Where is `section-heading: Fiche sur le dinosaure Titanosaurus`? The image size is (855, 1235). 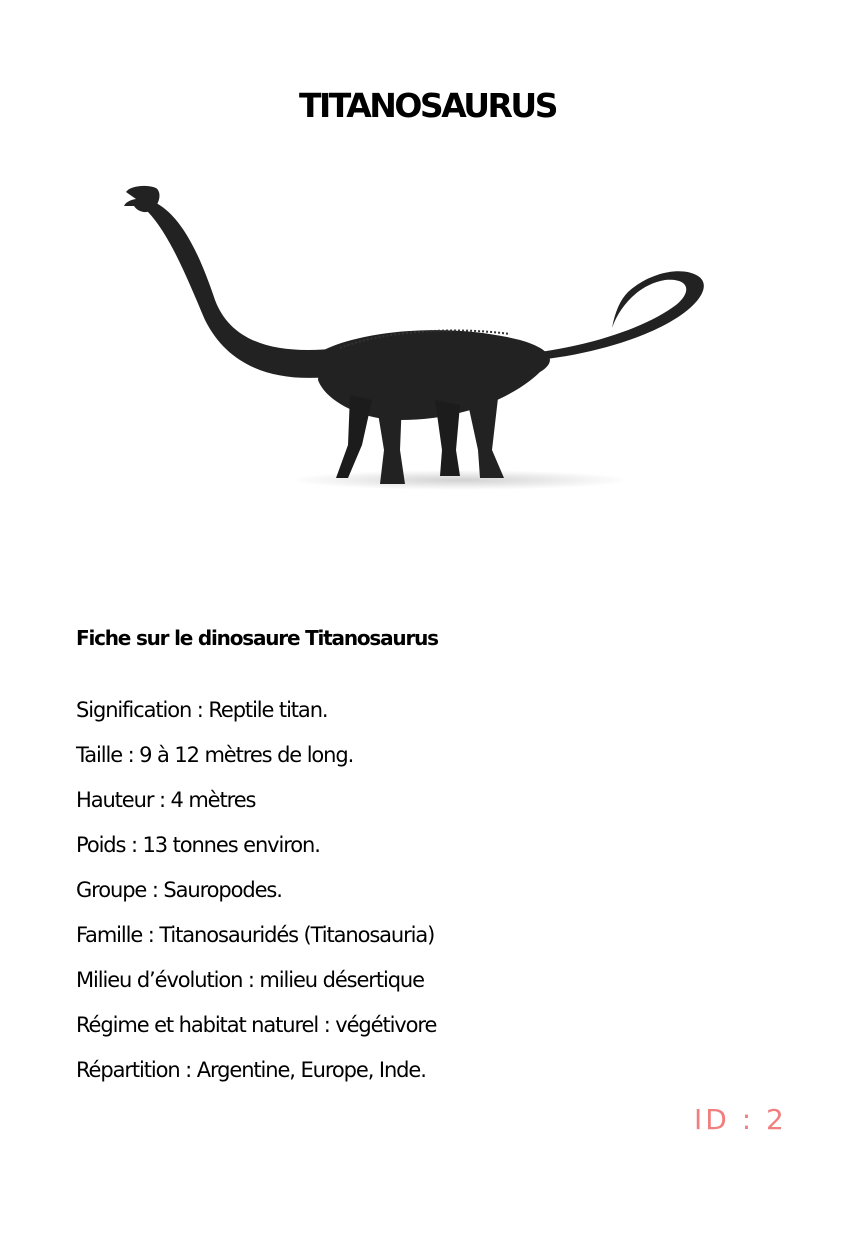 section-heading: Fiche sur le dinosaure Titanosaurus is located at coordinates (257, 638).